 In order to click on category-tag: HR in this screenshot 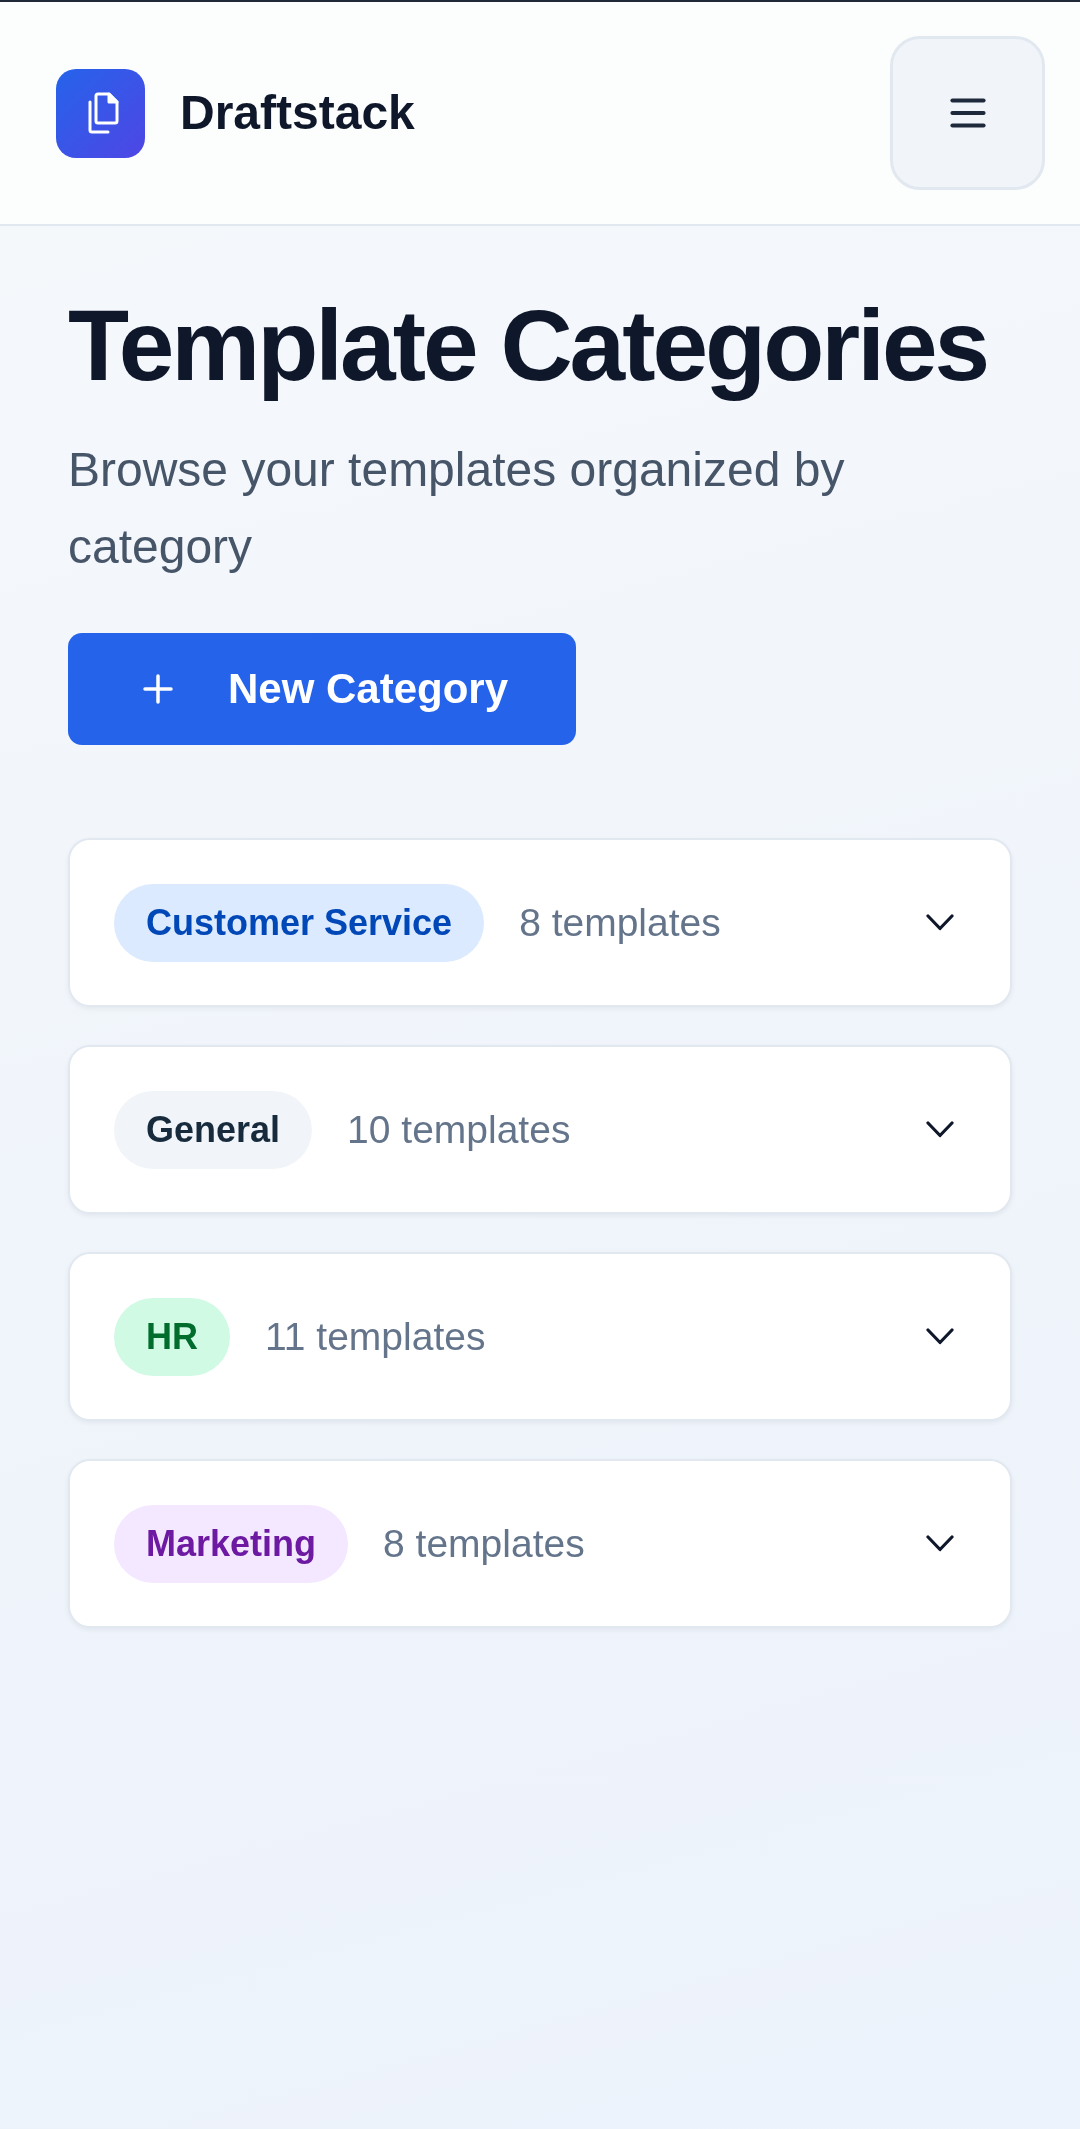, I will do `click(172, 1336)`.